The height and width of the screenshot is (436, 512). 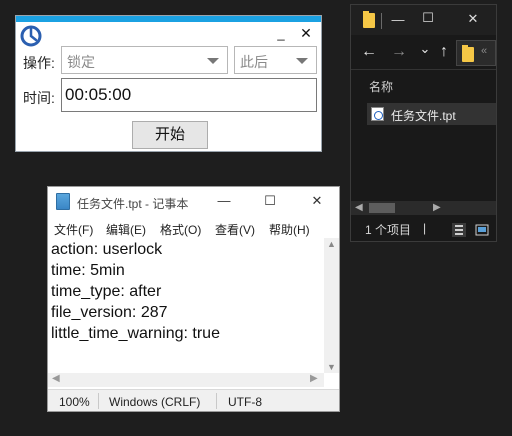 I want to click on text-line: file_version: 287, so click(x=109, y=312).